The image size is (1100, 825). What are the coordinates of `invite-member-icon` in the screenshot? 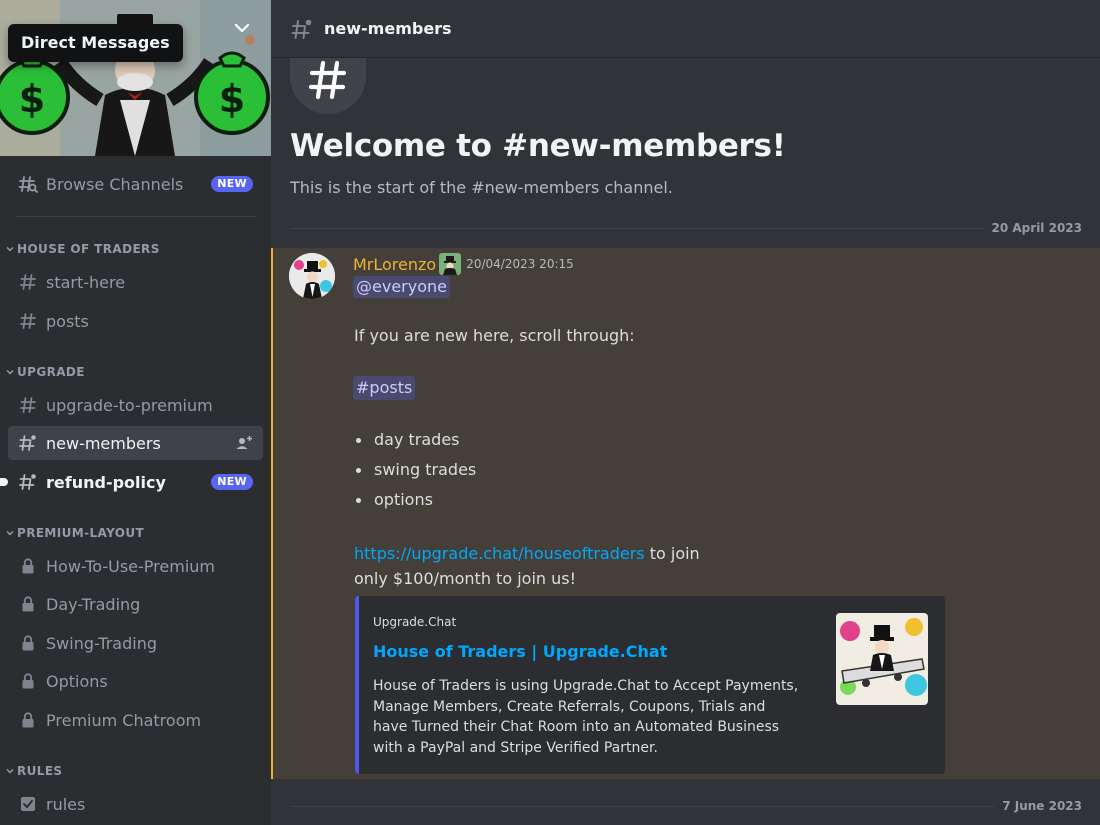 It's located at (244, 443).